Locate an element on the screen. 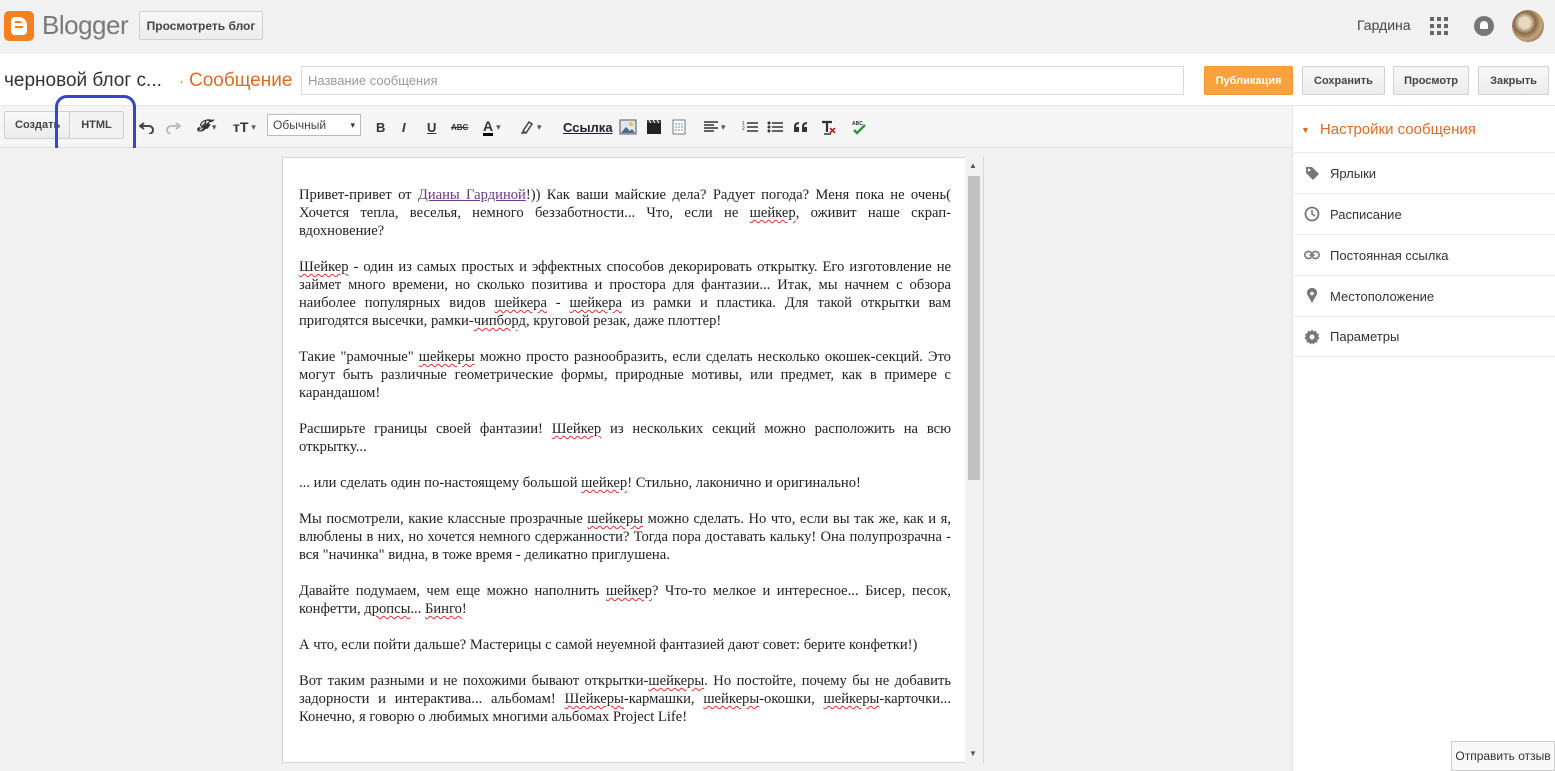  format-select: Обычный ▾ is located at coordinates (314, 125).